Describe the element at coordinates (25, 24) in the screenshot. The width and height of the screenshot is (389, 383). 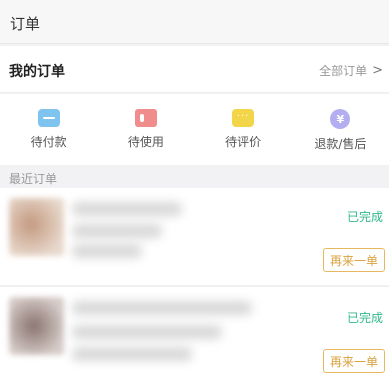
I see `page-title: 订单` at that location.